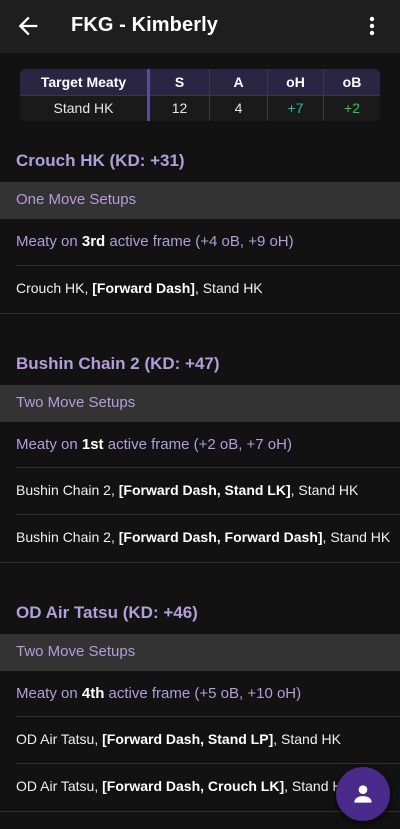 The image size is (400, 829). Describe the element at coordinates (100, 160) in the screenshot. I see `section-title: Crouch HK (KD: +31)` at that location.